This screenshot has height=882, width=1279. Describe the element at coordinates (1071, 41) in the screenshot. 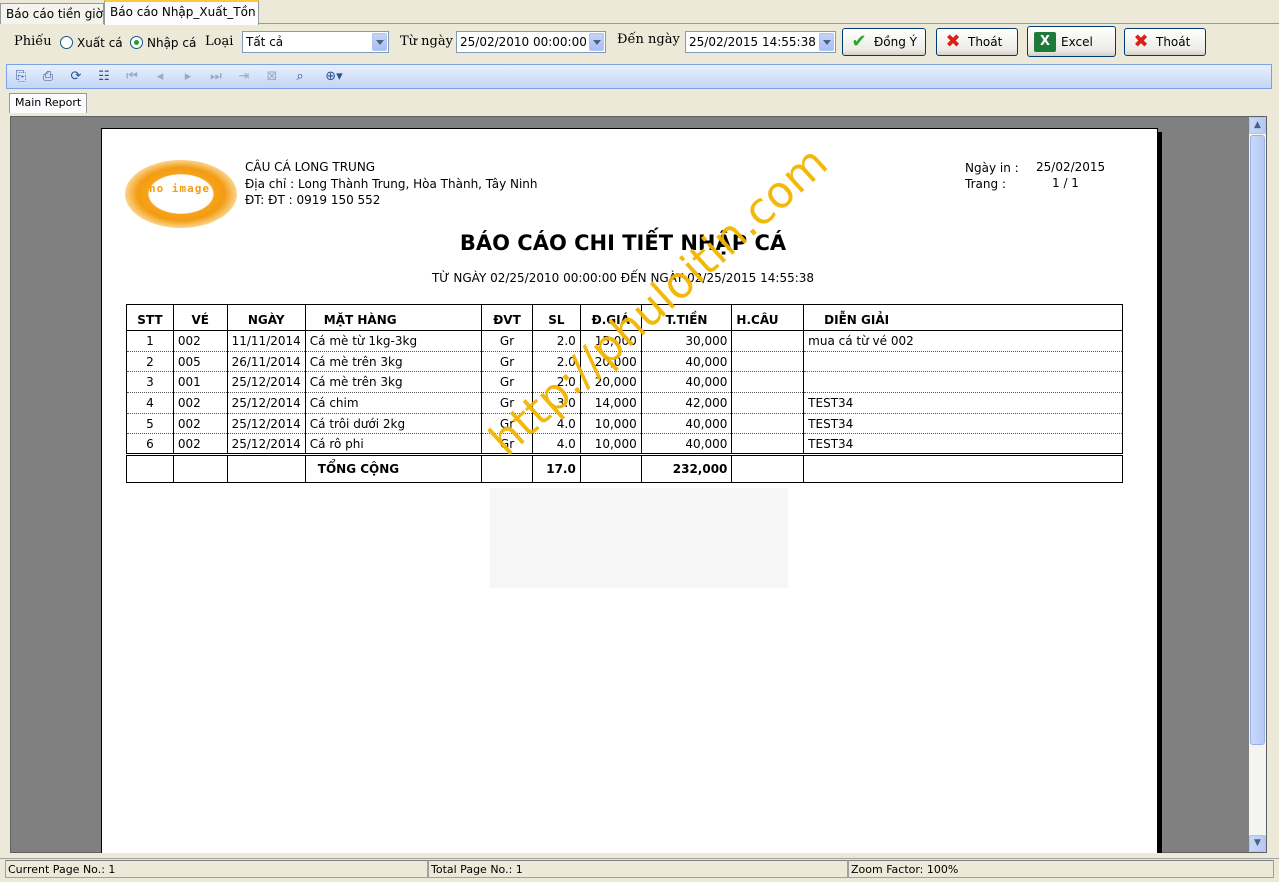

I see `excel-button: X Excel` at that location.